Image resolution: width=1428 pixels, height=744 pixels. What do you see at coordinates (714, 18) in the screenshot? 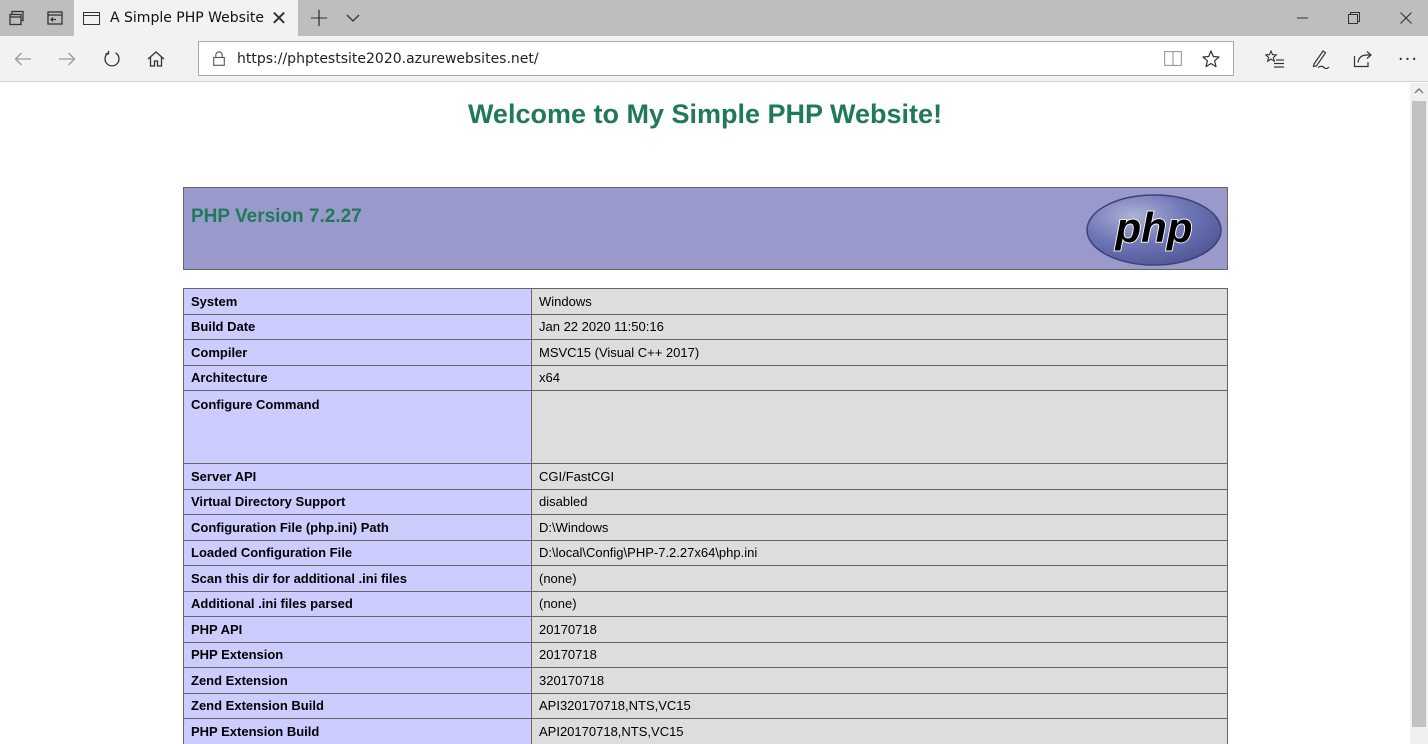
I see `title-bar: A Simple PHP Website ✕ +` at bounding box center [714, 18].